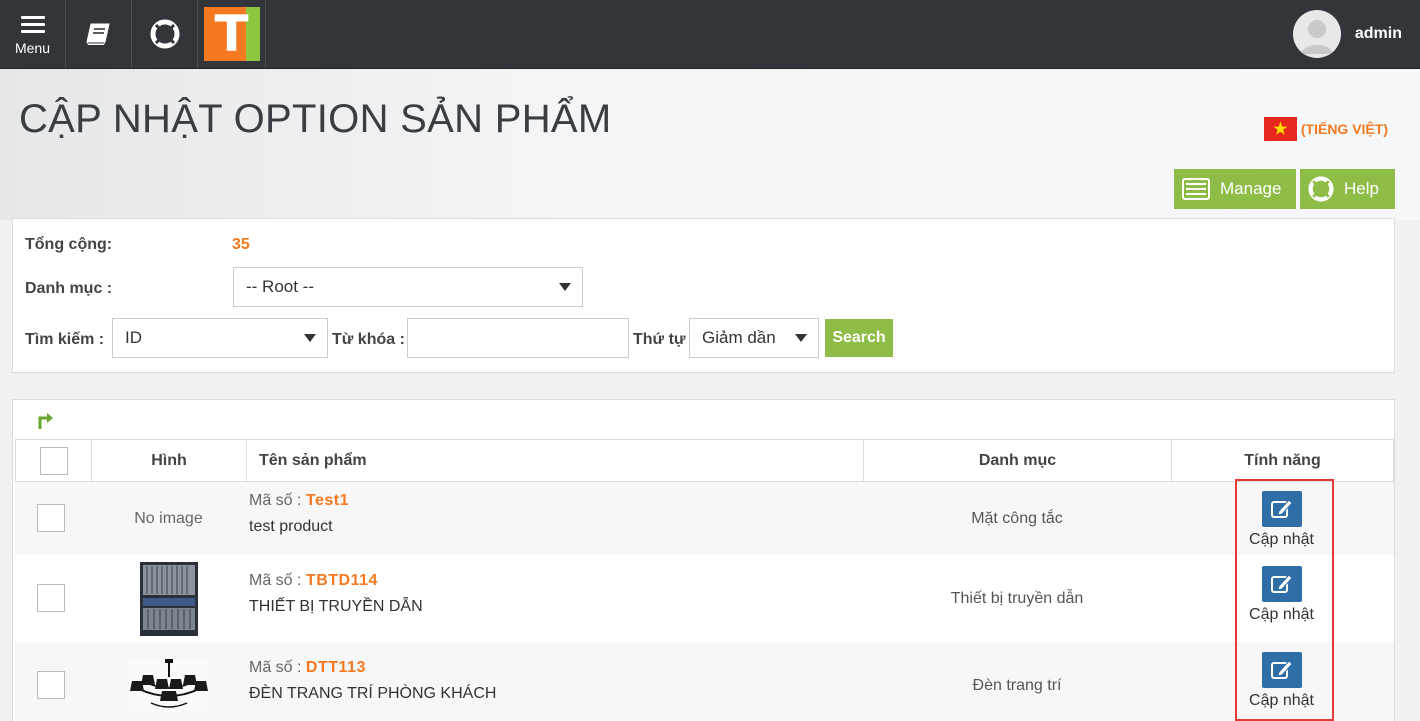 This screenshot has height=721, width=1420. Describe the element at coordinates (280, 286) in the screenshot. I see `category-select-value: -- Root --` at that location.